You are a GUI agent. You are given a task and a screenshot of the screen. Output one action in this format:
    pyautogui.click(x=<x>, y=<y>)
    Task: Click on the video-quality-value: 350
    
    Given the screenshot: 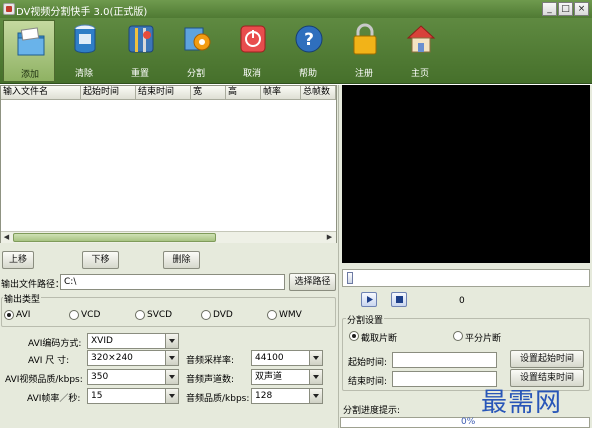 What is the action you would take?
    pyautogui.click(x=100, y=377)
    